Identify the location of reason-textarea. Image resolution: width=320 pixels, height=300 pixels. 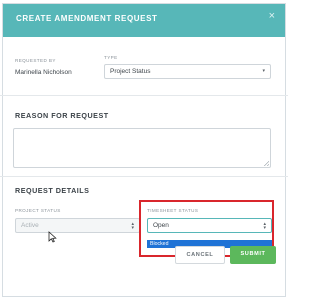
(142, 148).